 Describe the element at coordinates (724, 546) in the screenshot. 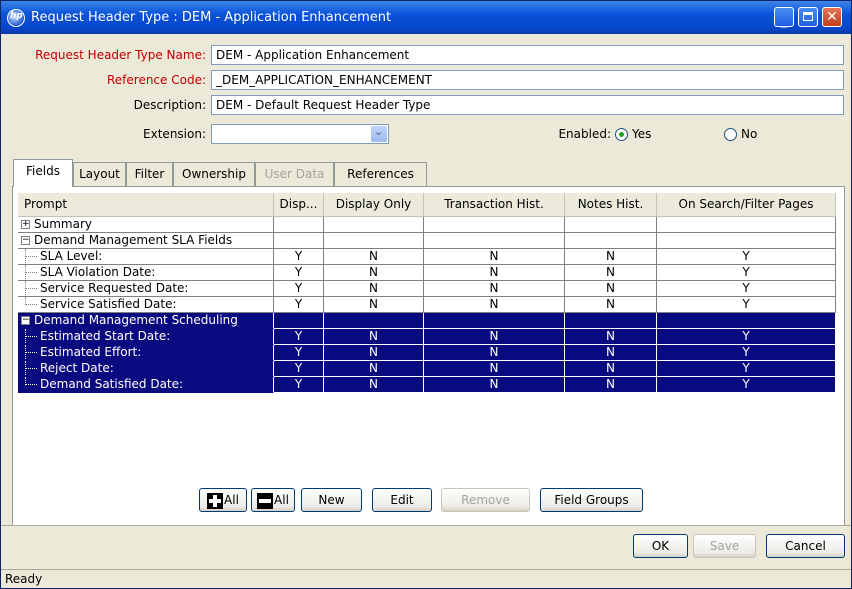

I see `save-button: Save` at that location.